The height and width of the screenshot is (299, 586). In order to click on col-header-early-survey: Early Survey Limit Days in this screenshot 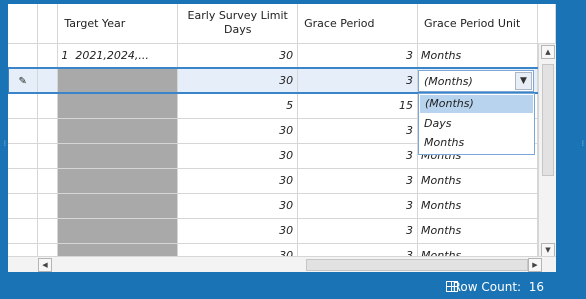, I will do `click(238, 24)`.